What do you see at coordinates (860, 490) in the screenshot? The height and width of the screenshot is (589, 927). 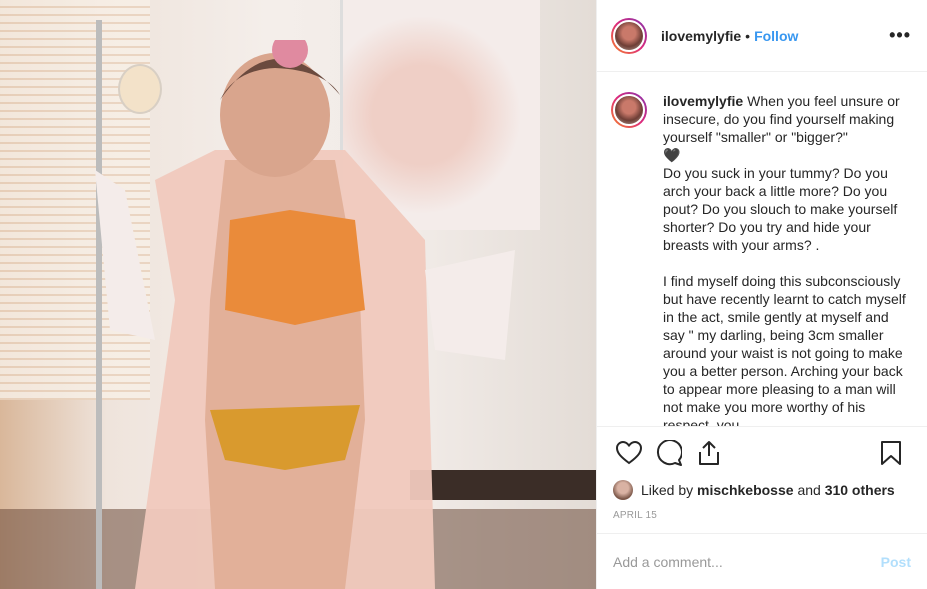 I see `likes-count: 310 others` at bounding box center [860, 490].